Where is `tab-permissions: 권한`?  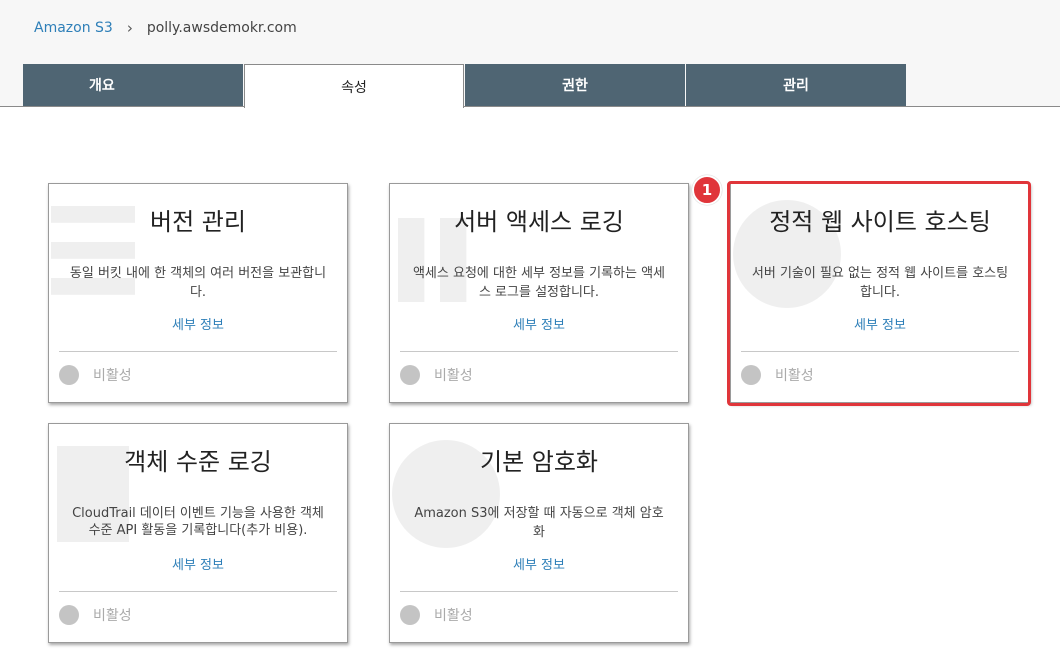
tab-permissions: 권한 is located at coordinates (575, 85).